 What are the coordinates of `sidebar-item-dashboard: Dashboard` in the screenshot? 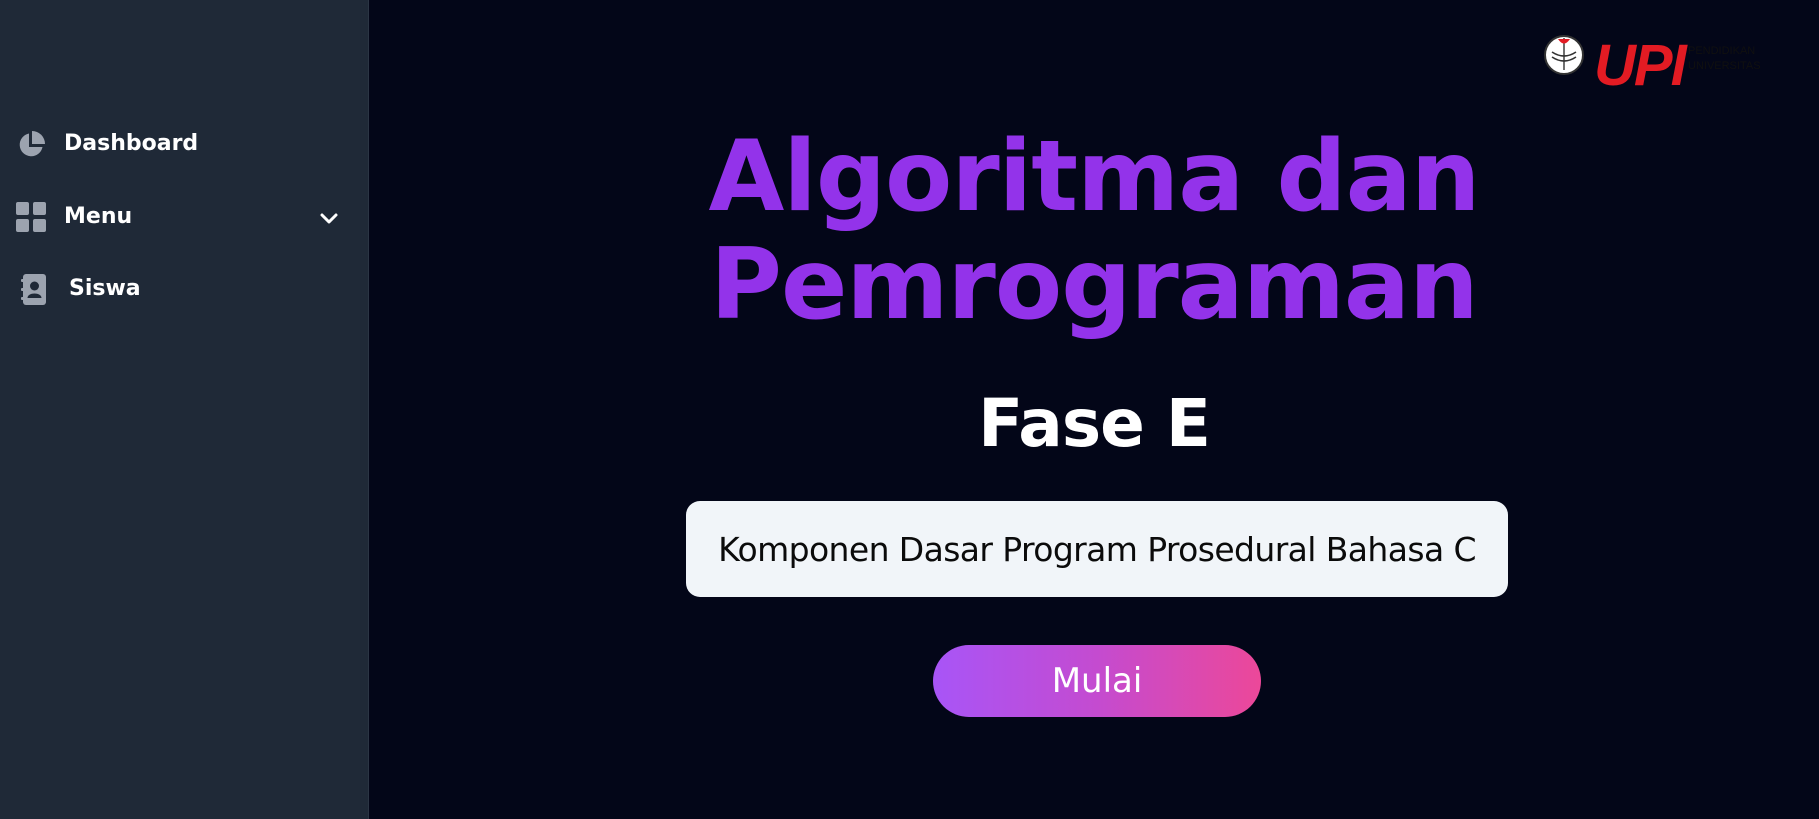 It's located at (184, 145).